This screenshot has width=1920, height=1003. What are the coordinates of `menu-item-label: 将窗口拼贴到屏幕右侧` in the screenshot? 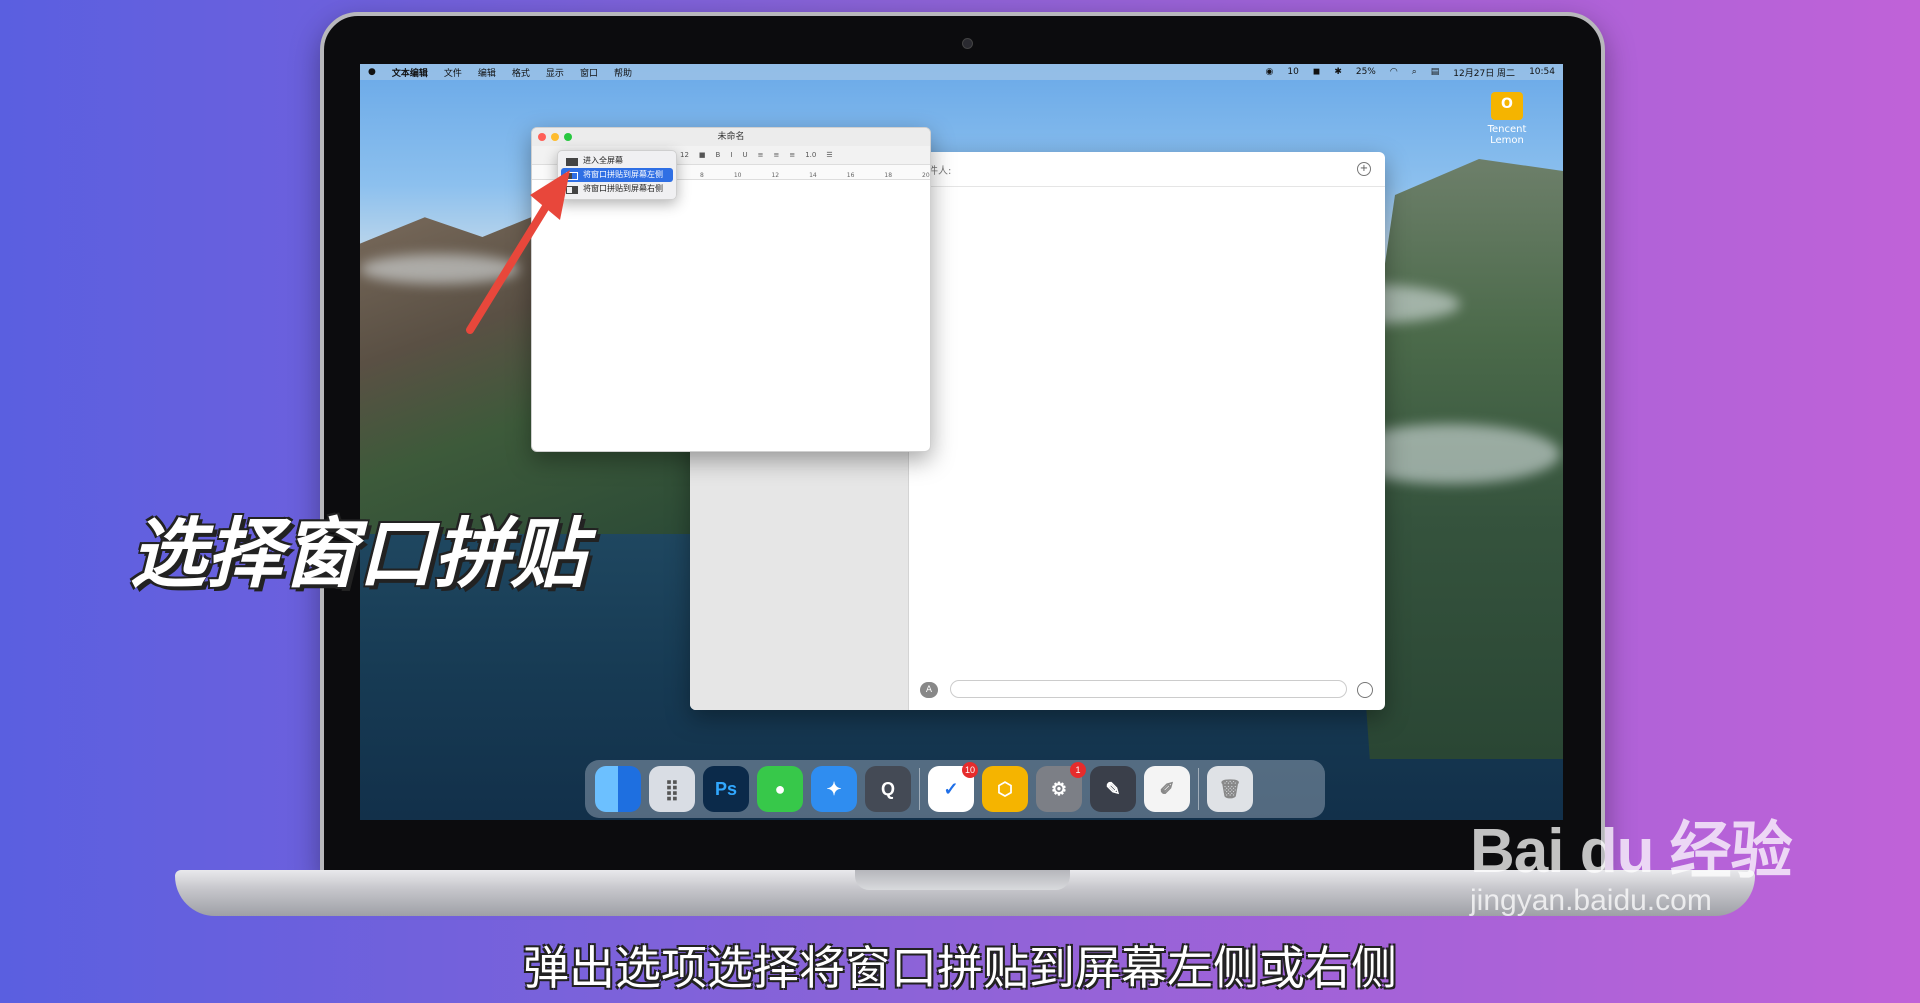 It's located at (623, 188).